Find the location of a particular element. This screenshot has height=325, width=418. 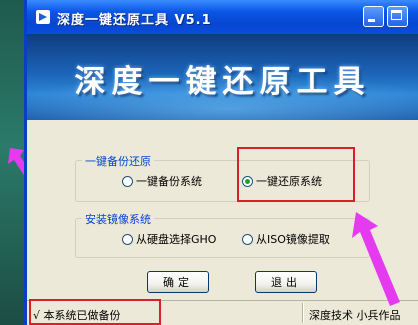

annotation-arrows-right is located at coordinates (376, 259).